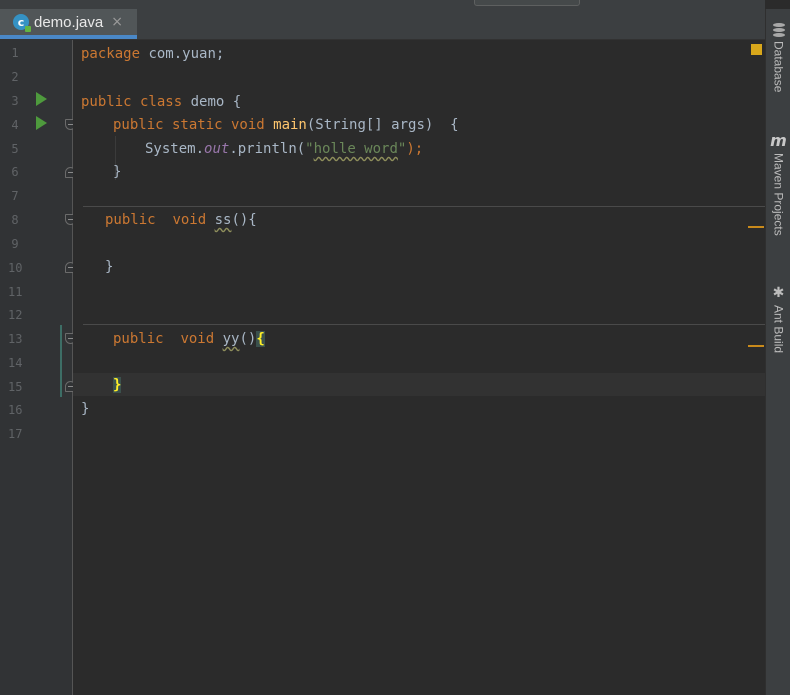  I want to click on code-line-1: package com.yuan;, so click(152, 54).